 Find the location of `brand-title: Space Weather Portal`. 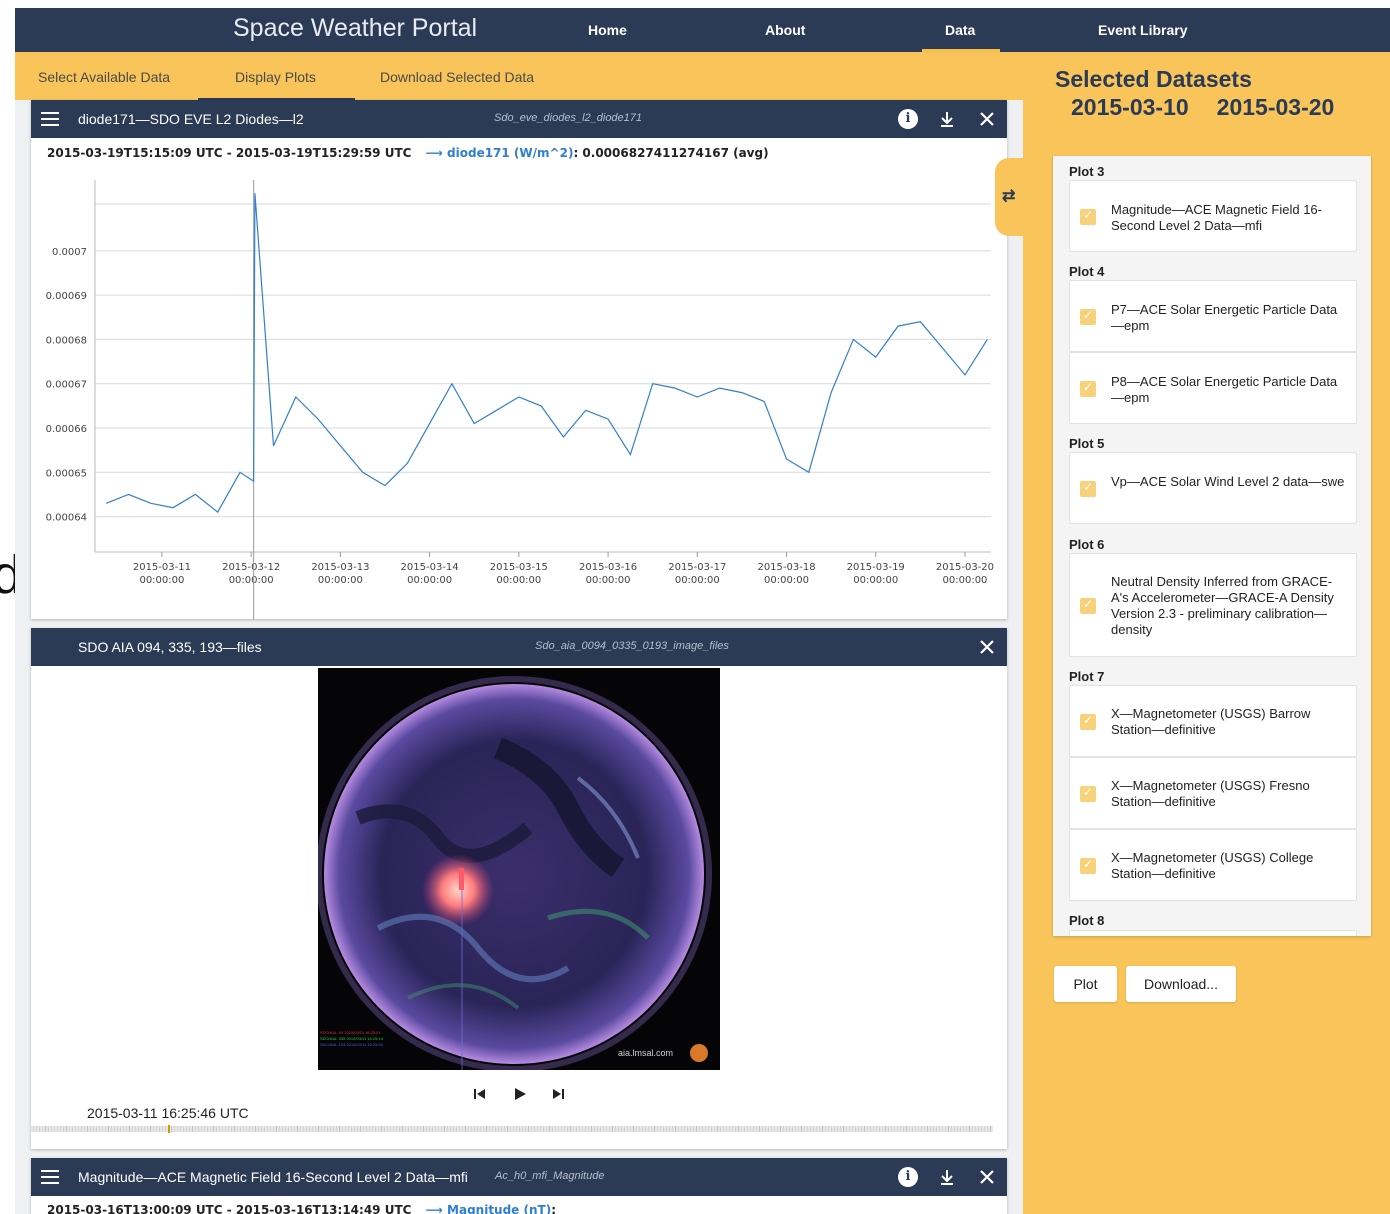

brand-title: Space Weather Portal is located at coordinates (355, 28).